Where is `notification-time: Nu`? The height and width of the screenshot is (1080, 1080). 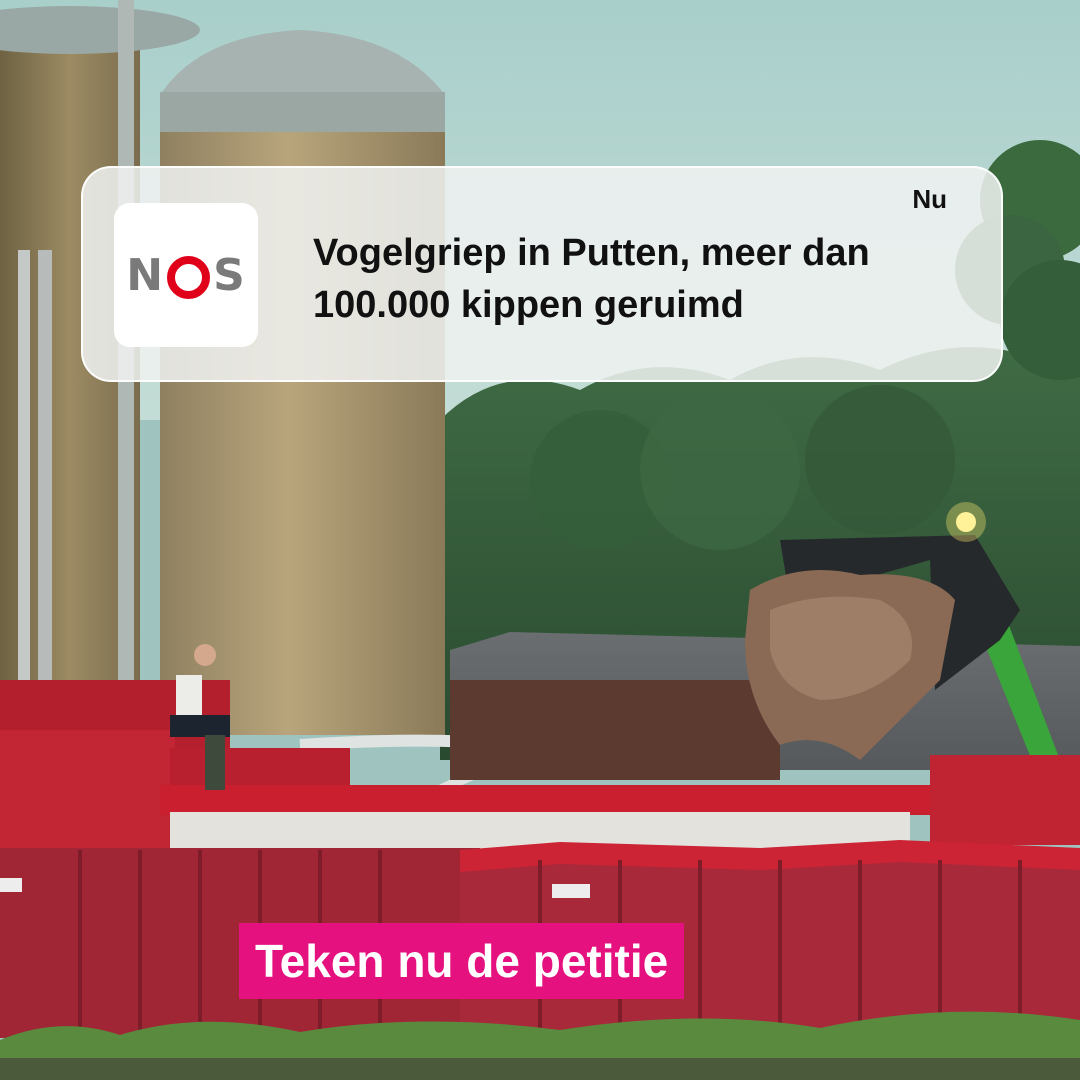 notification-time: Nu is located at coordinates (929, 199).